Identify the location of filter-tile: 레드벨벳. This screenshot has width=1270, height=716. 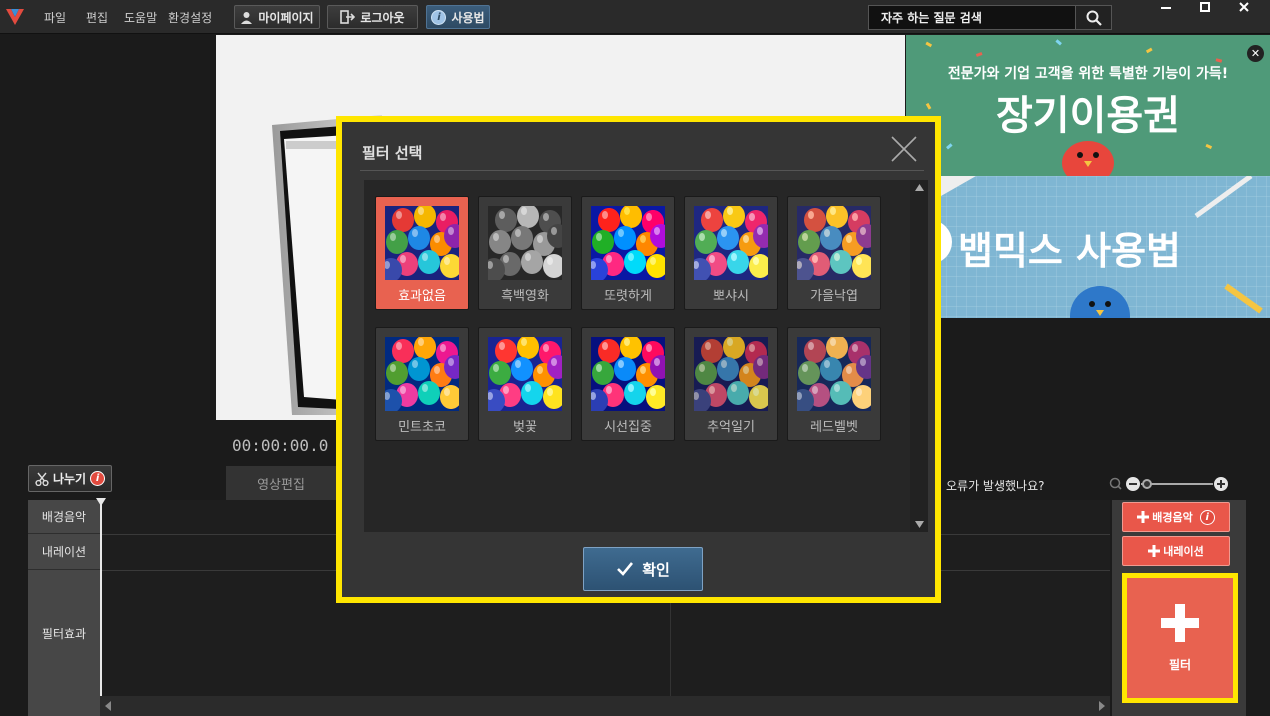
(834, 384).